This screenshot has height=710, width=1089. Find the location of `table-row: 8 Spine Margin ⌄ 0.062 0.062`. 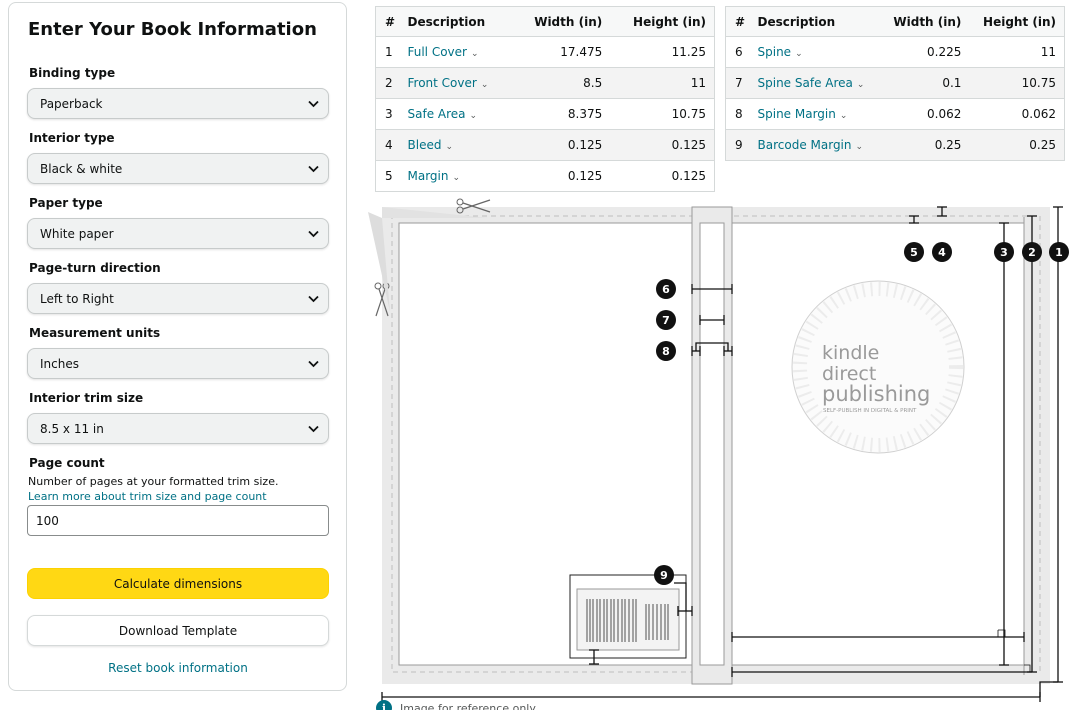

table-row: 8 Spine Margin ⌄ 0.062 0.062 is located at coordinates (895, 114).